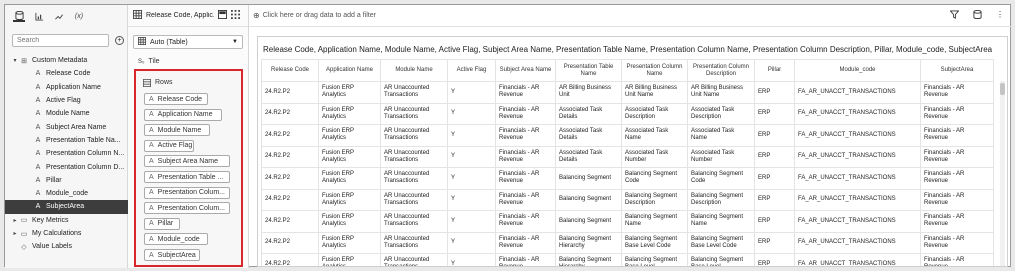 The width and height of the screenshot is (1015, 271). Describe the element at coordinates (977, 15) in the screenshot. I see `data-source-icon` at that location.